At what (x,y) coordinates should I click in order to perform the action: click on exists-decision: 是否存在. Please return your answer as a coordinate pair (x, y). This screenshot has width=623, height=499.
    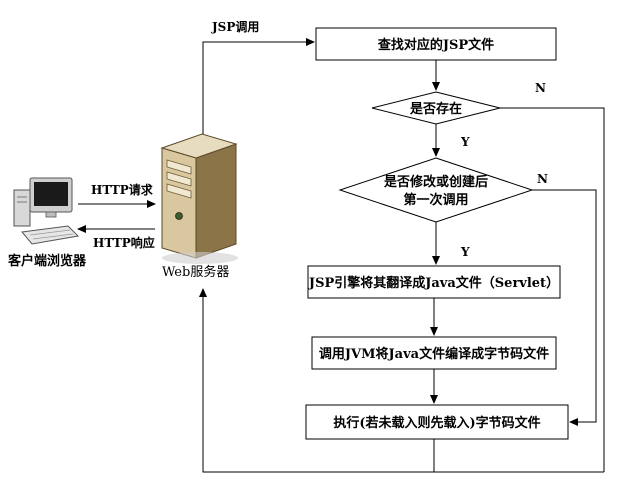
    Looking at the image, I should click on (436, 108).